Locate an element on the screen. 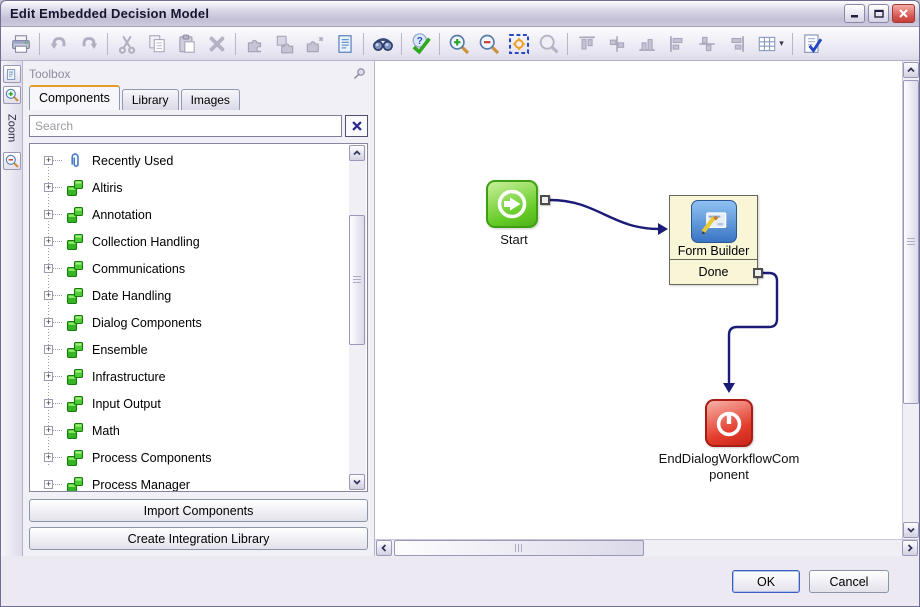 The height and width of the screenshot is (607, 920). tab-images: Images is located at coordinates (210, 99).